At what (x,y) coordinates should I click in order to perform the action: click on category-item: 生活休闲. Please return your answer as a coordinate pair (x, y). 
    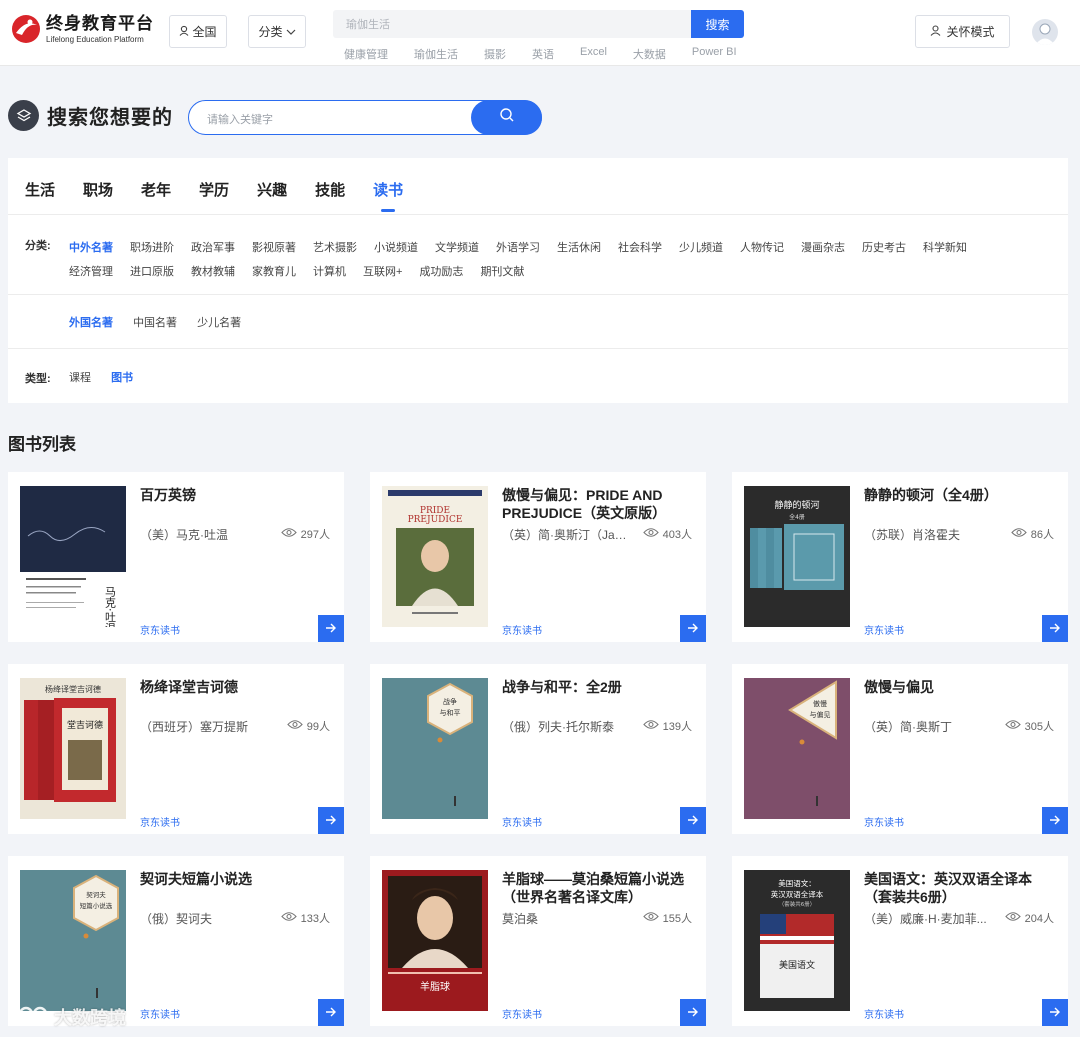
    Looking at the image, I should click on (579, 248).